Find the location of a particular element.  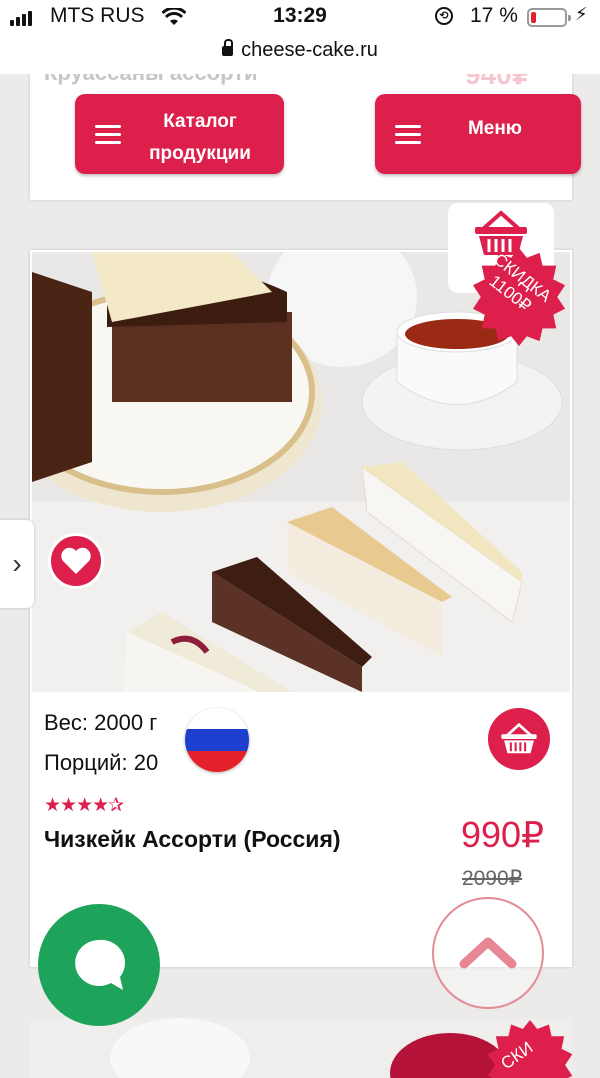

menu-button: Меню is located at coordinates (478, 134).